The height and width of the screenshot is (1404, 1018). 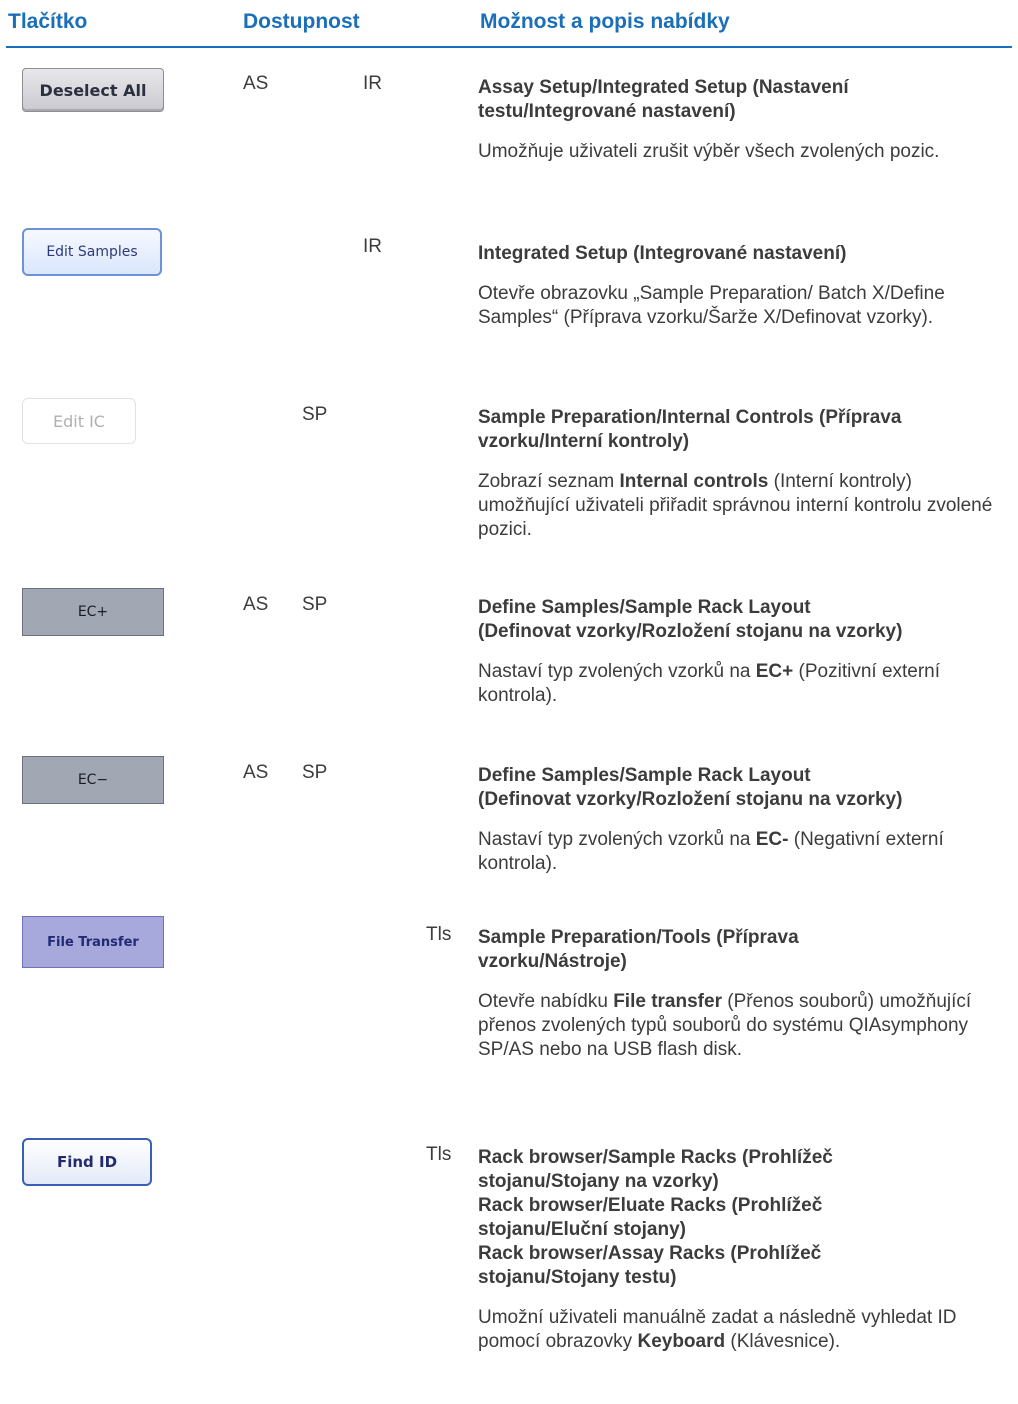 I want to click on edit-samples-button: Edit Samples, so click(x=92, y=252).